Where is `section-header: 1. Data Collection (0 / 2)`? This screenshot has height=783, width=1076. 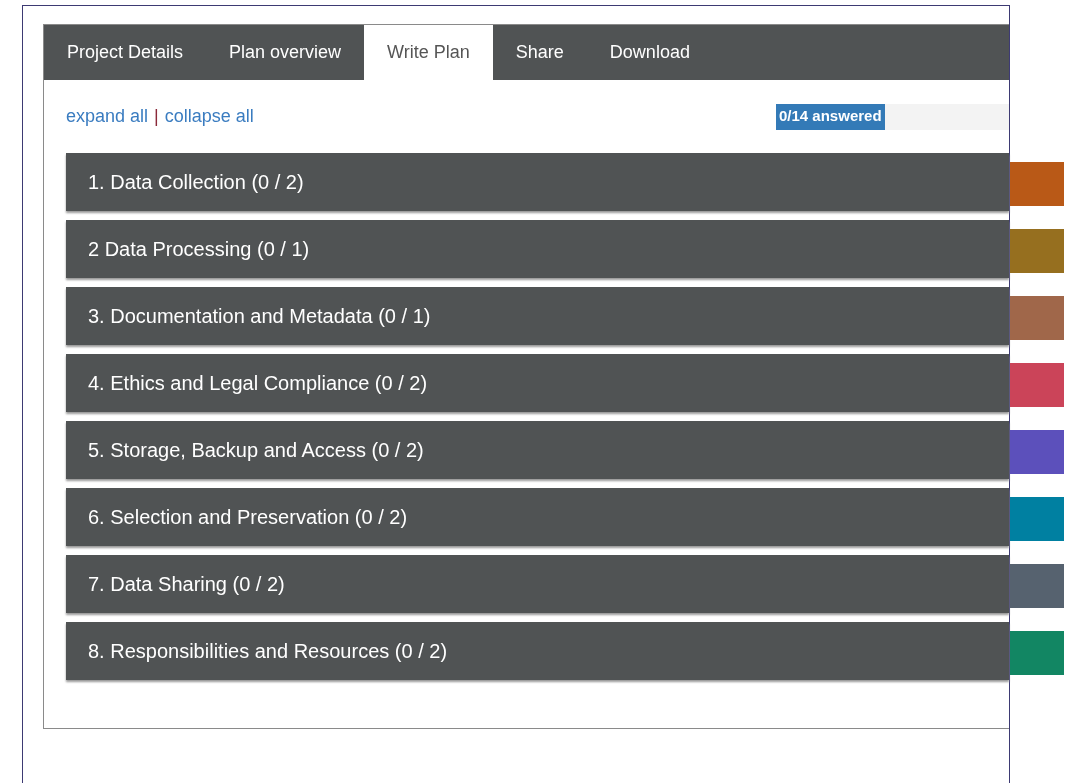
section-header: 1. Data Collection (0 / 2) is located at coordinates (537, 182).